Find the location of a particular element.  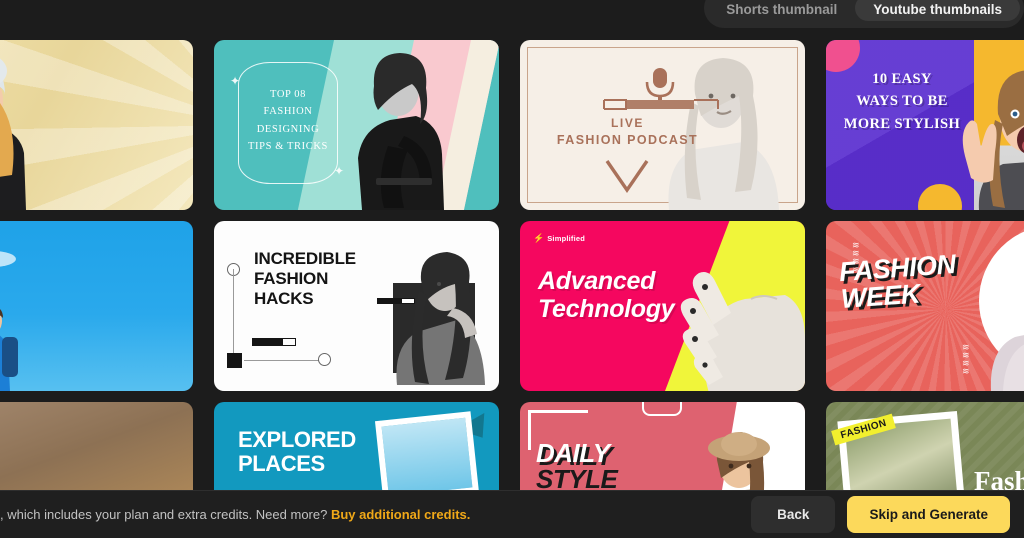

thumbnail-card-sky-hikers is located at coordinates (96, 306).